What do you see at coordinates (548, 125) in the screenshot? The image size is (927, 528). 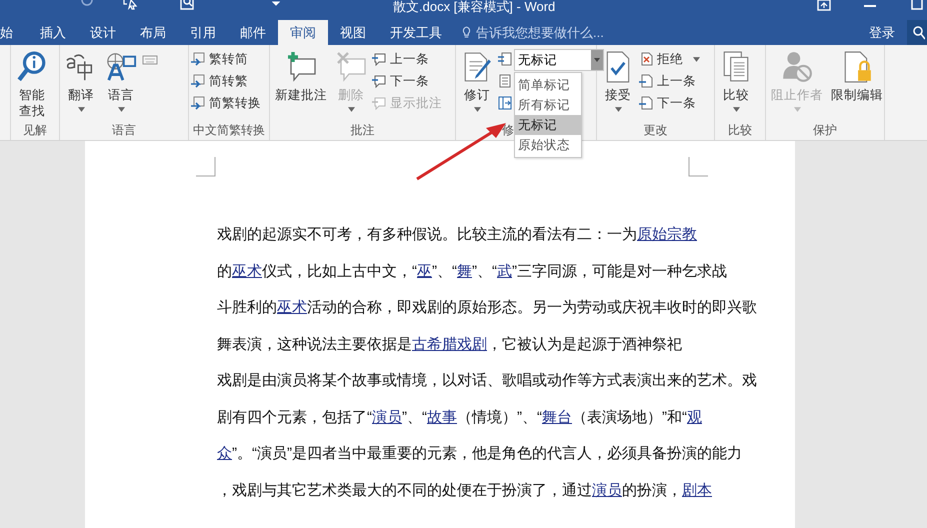 I see `menu-option: 无标记` at bounding box center [548, 125].